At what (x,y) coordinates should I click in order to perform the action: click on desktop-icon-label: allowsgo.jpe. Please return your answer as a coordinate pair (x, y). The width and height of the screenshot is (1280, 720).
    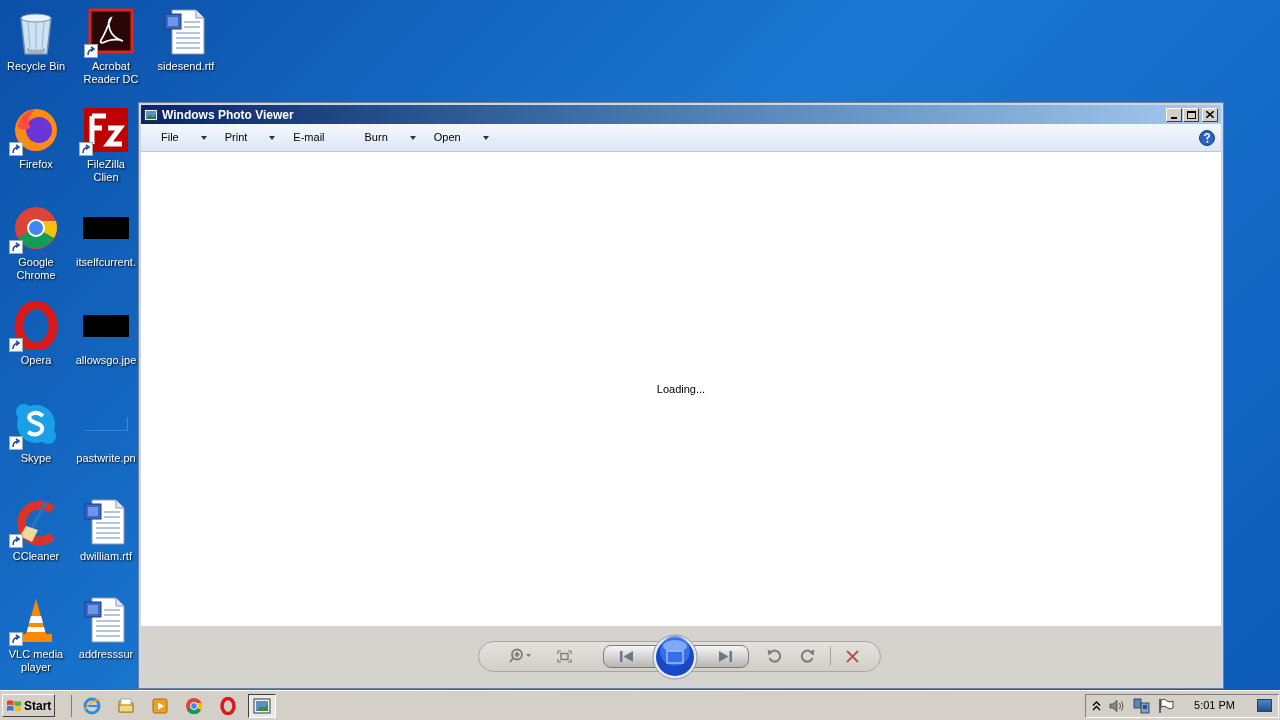
    Looking at the image, I should click on (106, 360).